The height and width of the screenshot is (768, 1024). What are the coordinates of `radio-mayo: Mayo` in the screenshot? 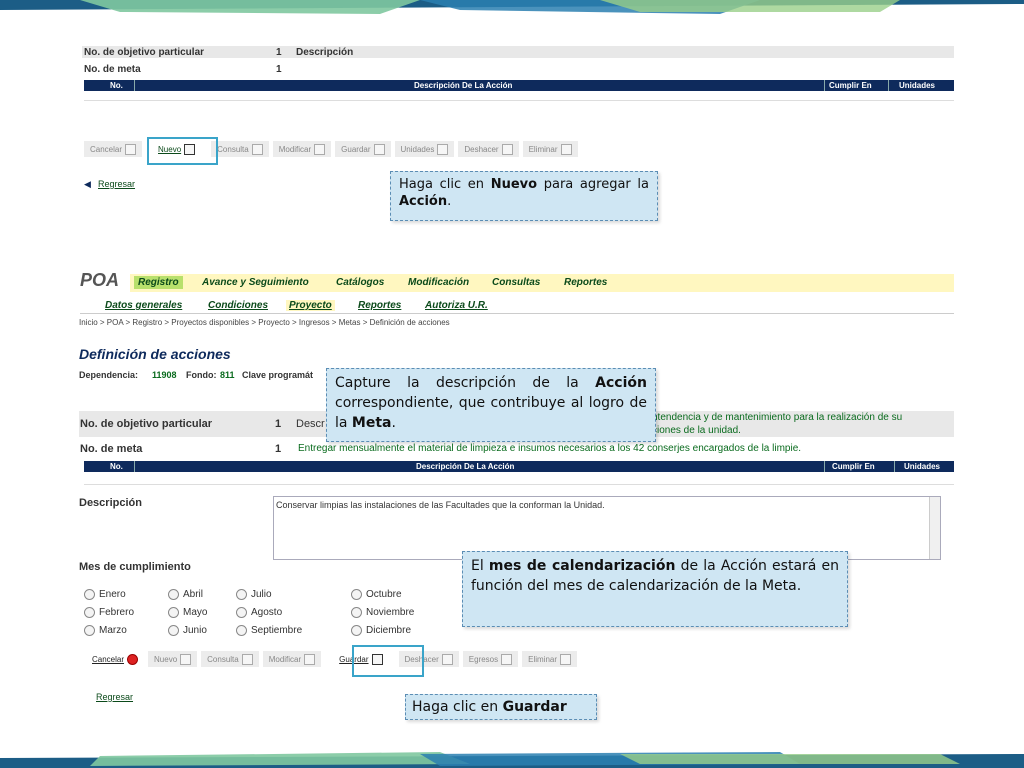 It's located at (187, 612).